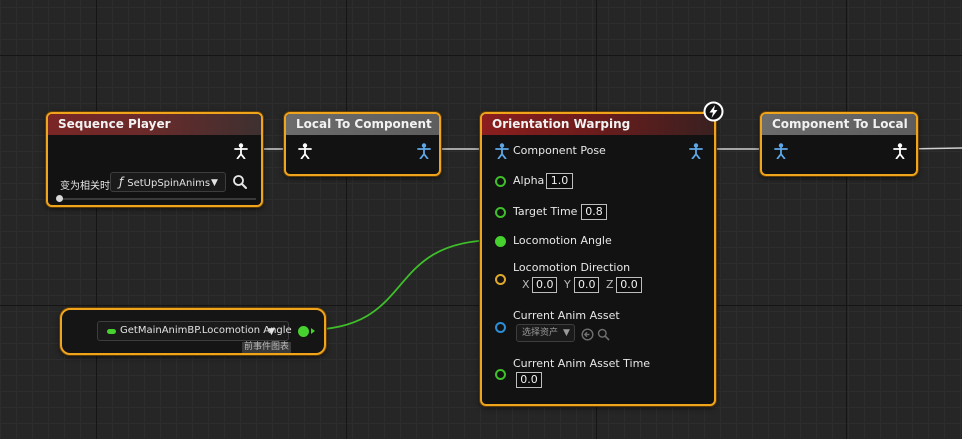  What do you see at coordinates (594, 212) in the screenshot?
I see `target-time-input: 0.8` at bounding box center [594, 212].